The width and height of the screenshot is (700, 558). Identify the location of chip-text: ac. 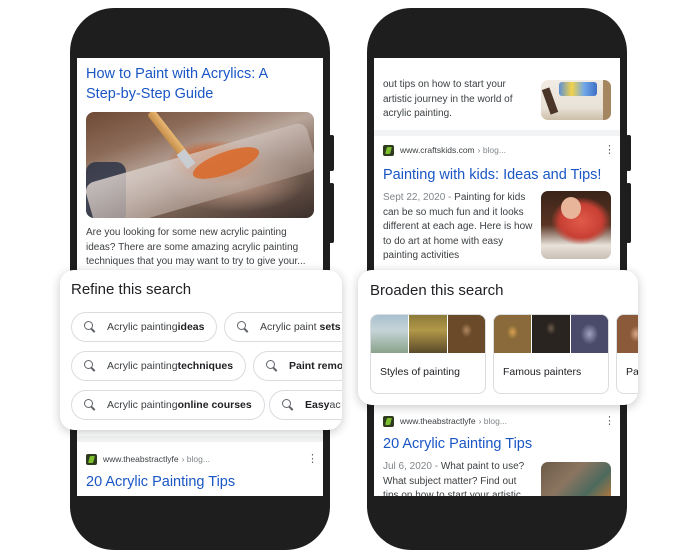
(335, 405).